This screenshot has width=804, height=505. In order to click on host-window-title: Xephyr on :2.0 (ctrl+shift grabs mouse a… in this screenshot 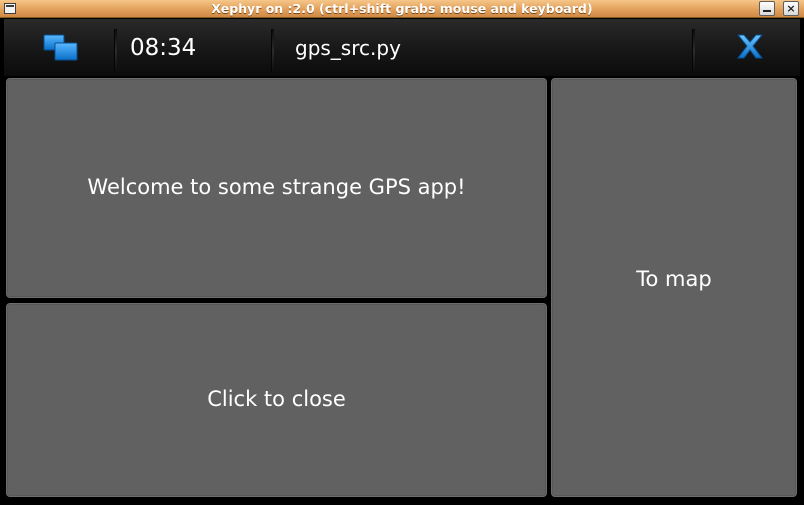, I will do `click(402, 8)`.